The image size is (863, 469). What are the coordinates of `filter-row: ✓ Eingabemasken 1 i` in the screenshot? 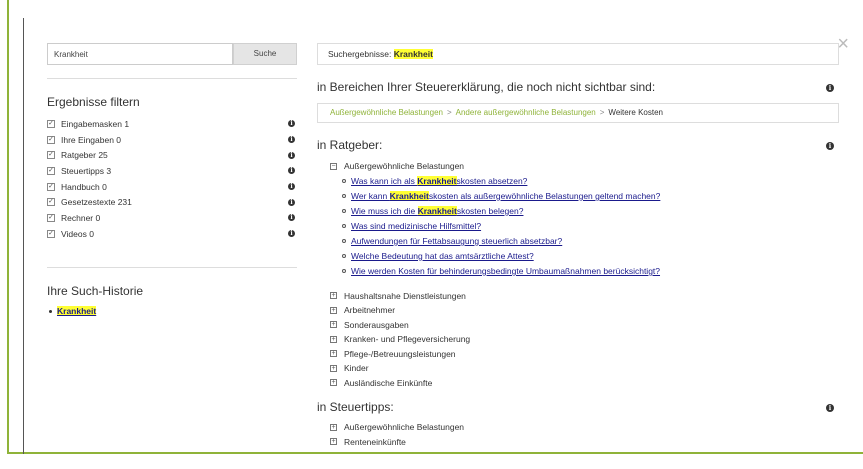 It's located at (172, 124).